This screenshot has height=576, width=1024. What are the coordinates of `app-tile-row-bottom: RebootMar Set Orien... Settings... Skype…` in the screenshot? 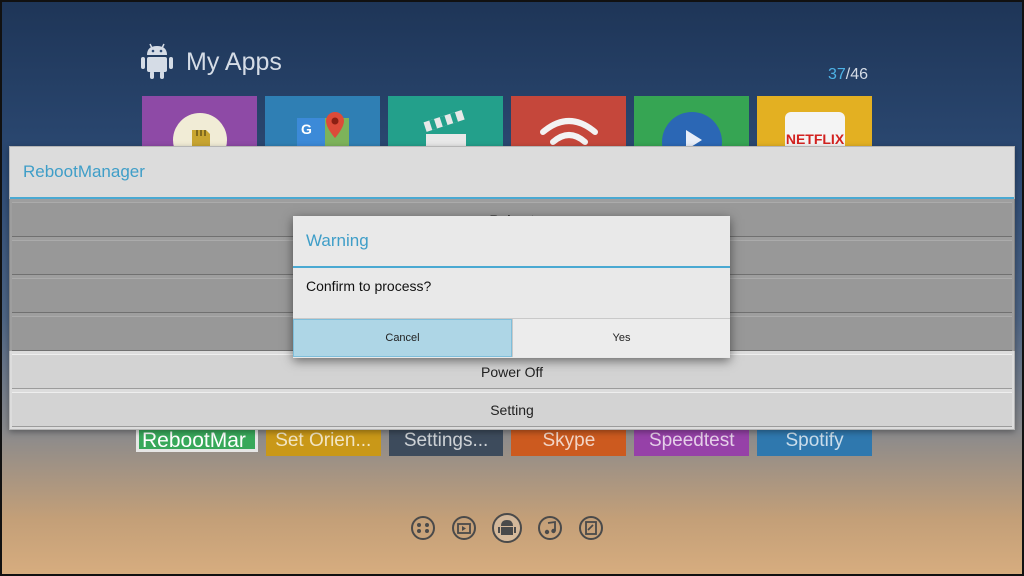 It's located at (504, 439).